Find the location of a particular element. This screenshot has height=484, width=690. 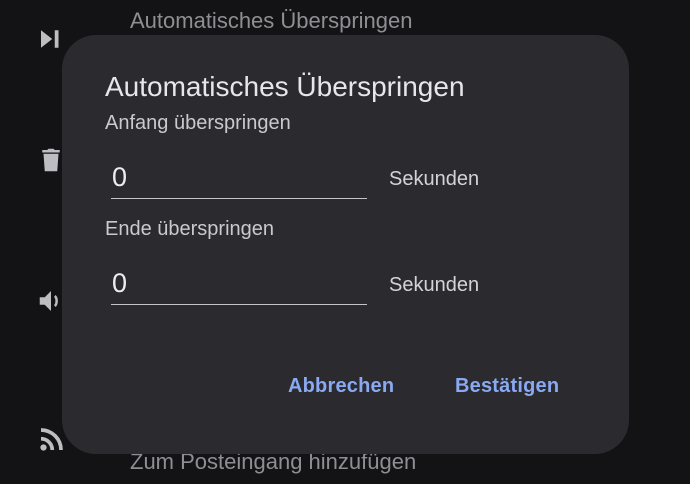

skip-end-input is located at coordinates (239, 283).